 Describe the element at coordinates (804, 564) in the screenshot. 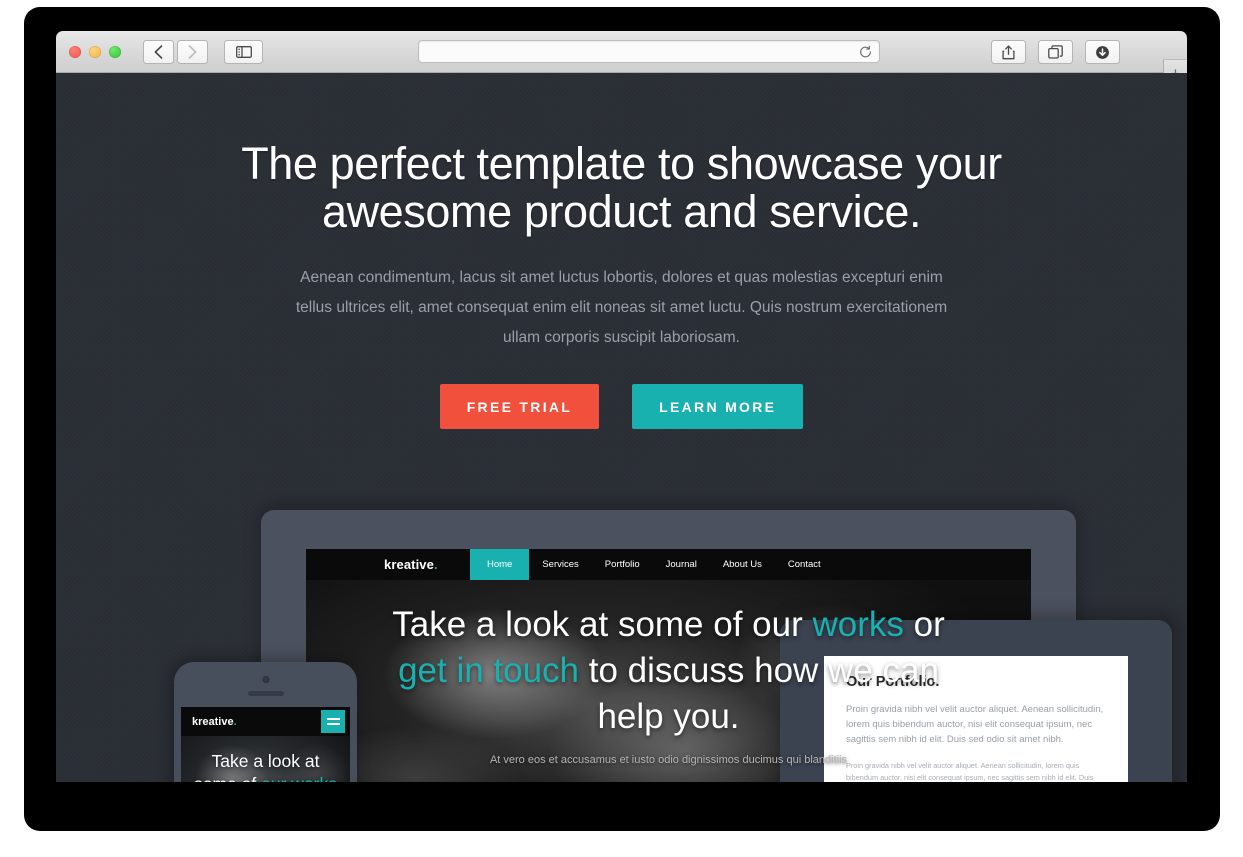

I see `laptop-nav-contact: Contact` at that location.